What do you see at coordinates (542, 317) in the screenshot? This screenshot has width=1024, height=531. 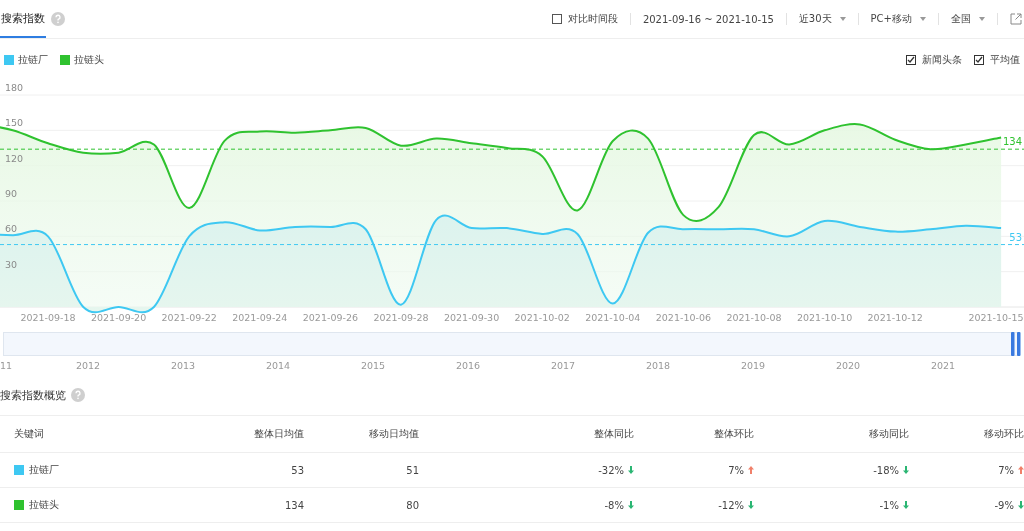 I see `x-axis-label: 2021-10-02` at bounding box center [542, 317].